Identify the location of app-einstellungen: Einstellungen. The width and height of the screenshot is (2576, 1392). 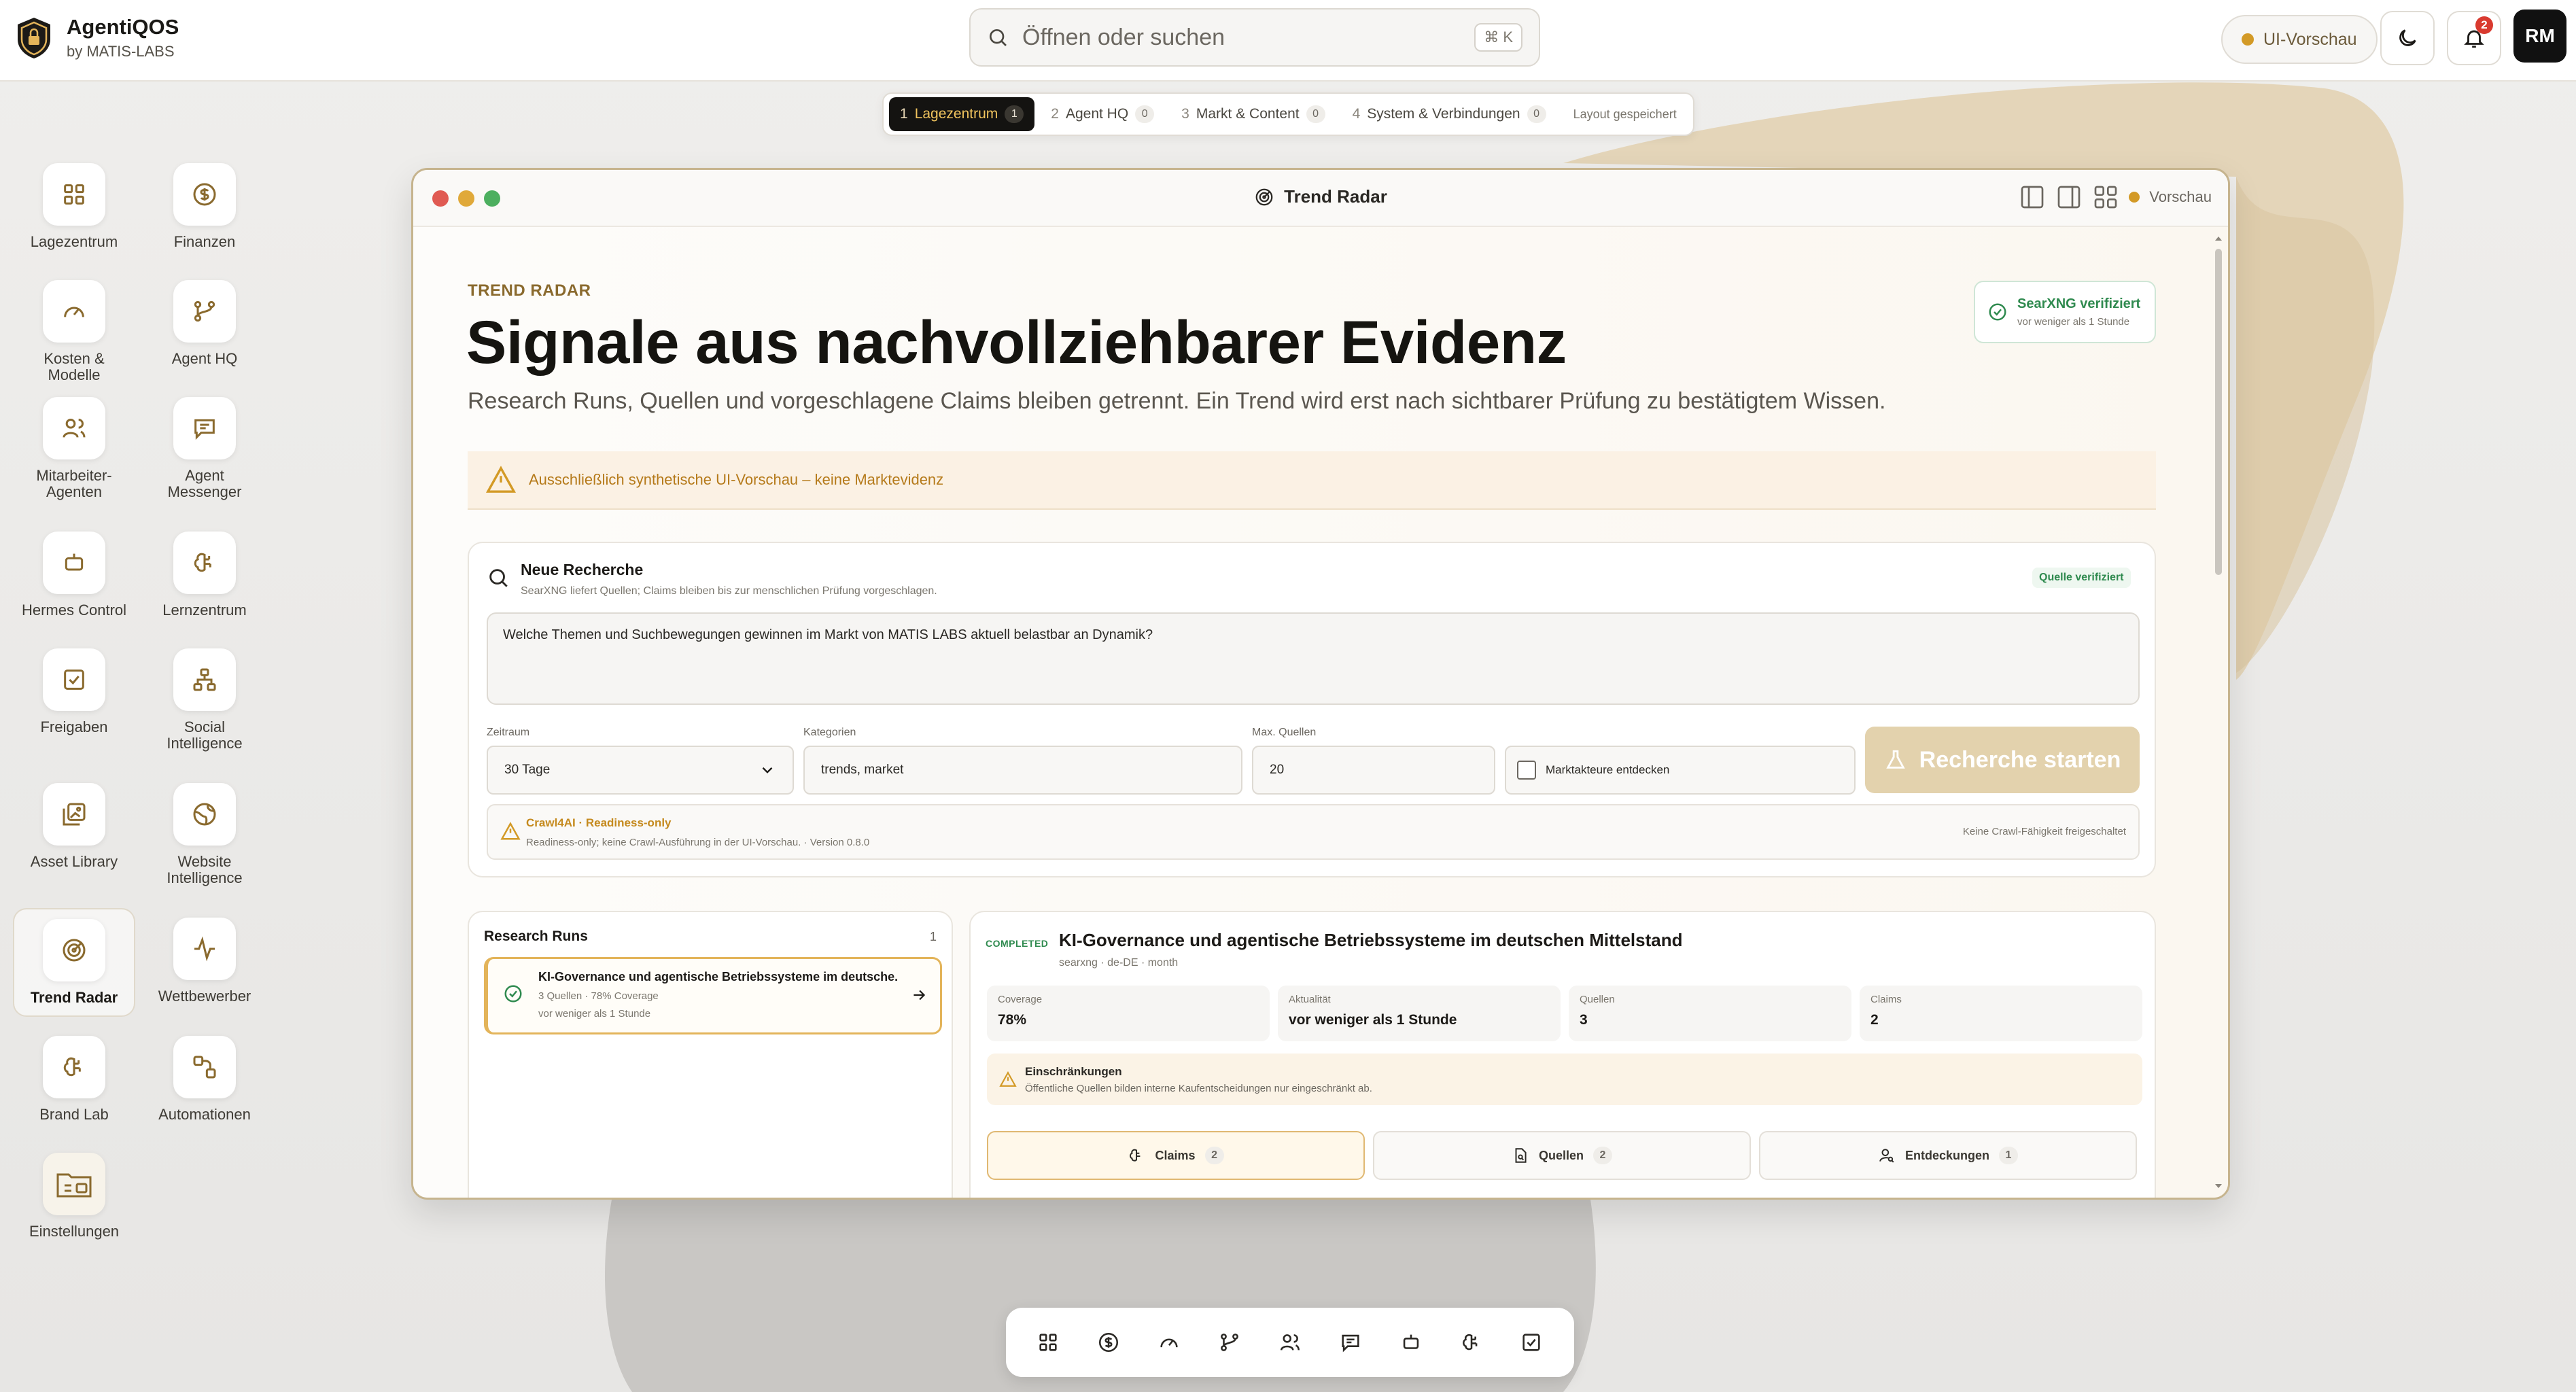
(74, 1196).